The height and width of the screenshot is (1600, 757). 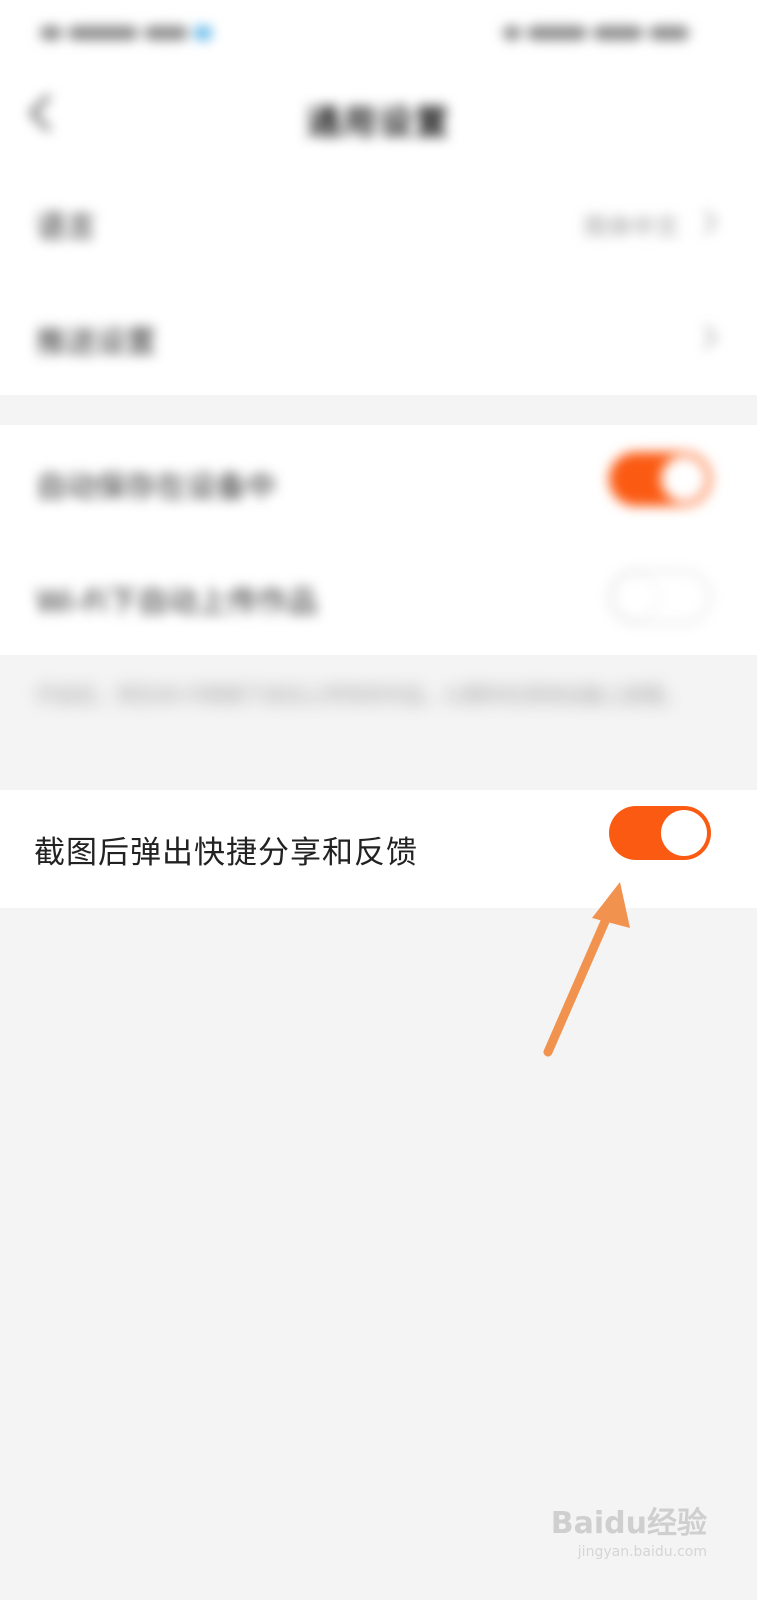 I want to click on settings-group-toggles: 自动保存在设备中 Wi-Fi下自动上传作品, so click(x=378, y=540).